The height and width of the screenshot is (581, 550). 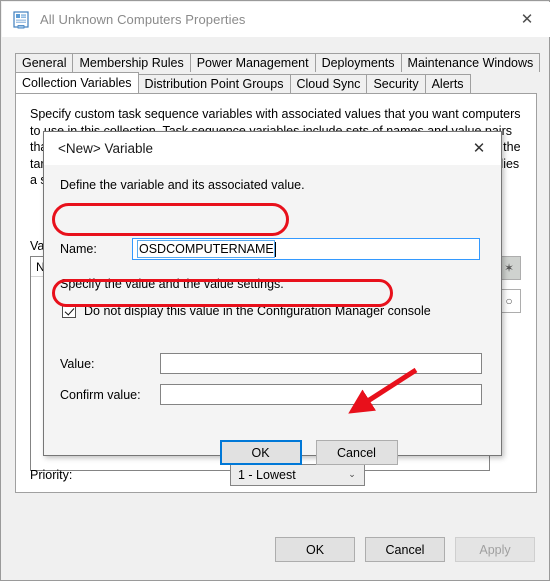 What do you see at coordinates (21, 19) in the screenshot?
I see `properties-document-icon` at bounding box center [21, 19].